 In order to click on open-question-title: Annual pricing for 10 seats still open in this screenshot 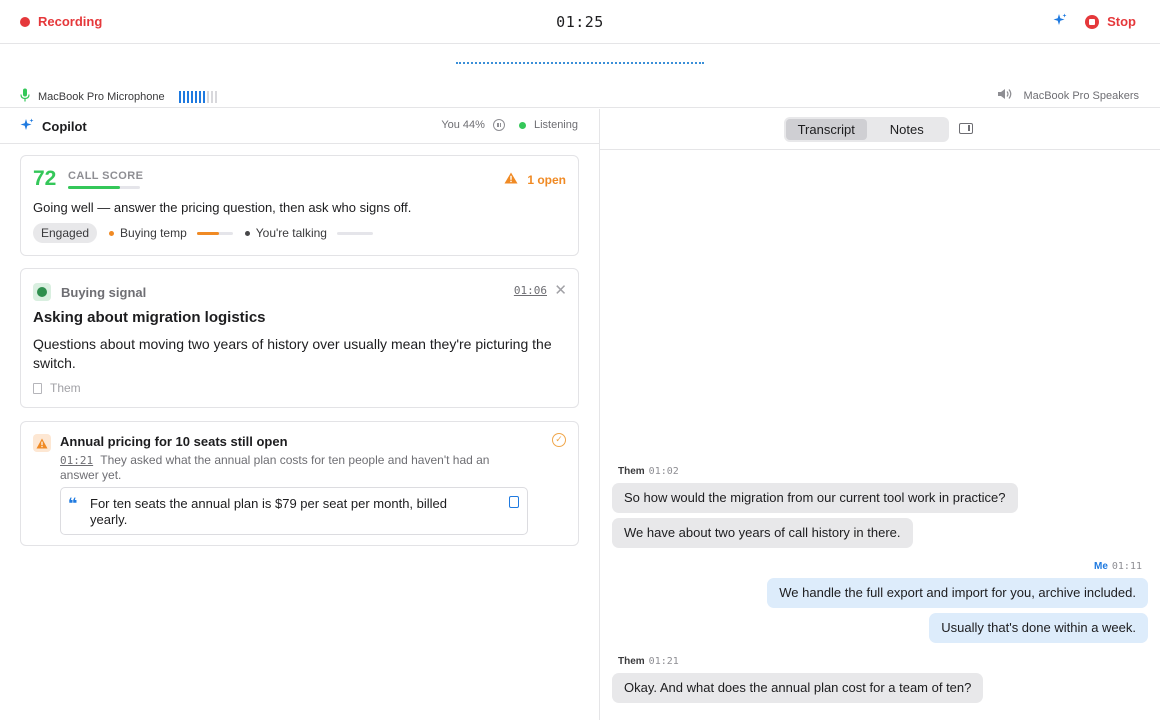, I will do `click(174, 441)`.